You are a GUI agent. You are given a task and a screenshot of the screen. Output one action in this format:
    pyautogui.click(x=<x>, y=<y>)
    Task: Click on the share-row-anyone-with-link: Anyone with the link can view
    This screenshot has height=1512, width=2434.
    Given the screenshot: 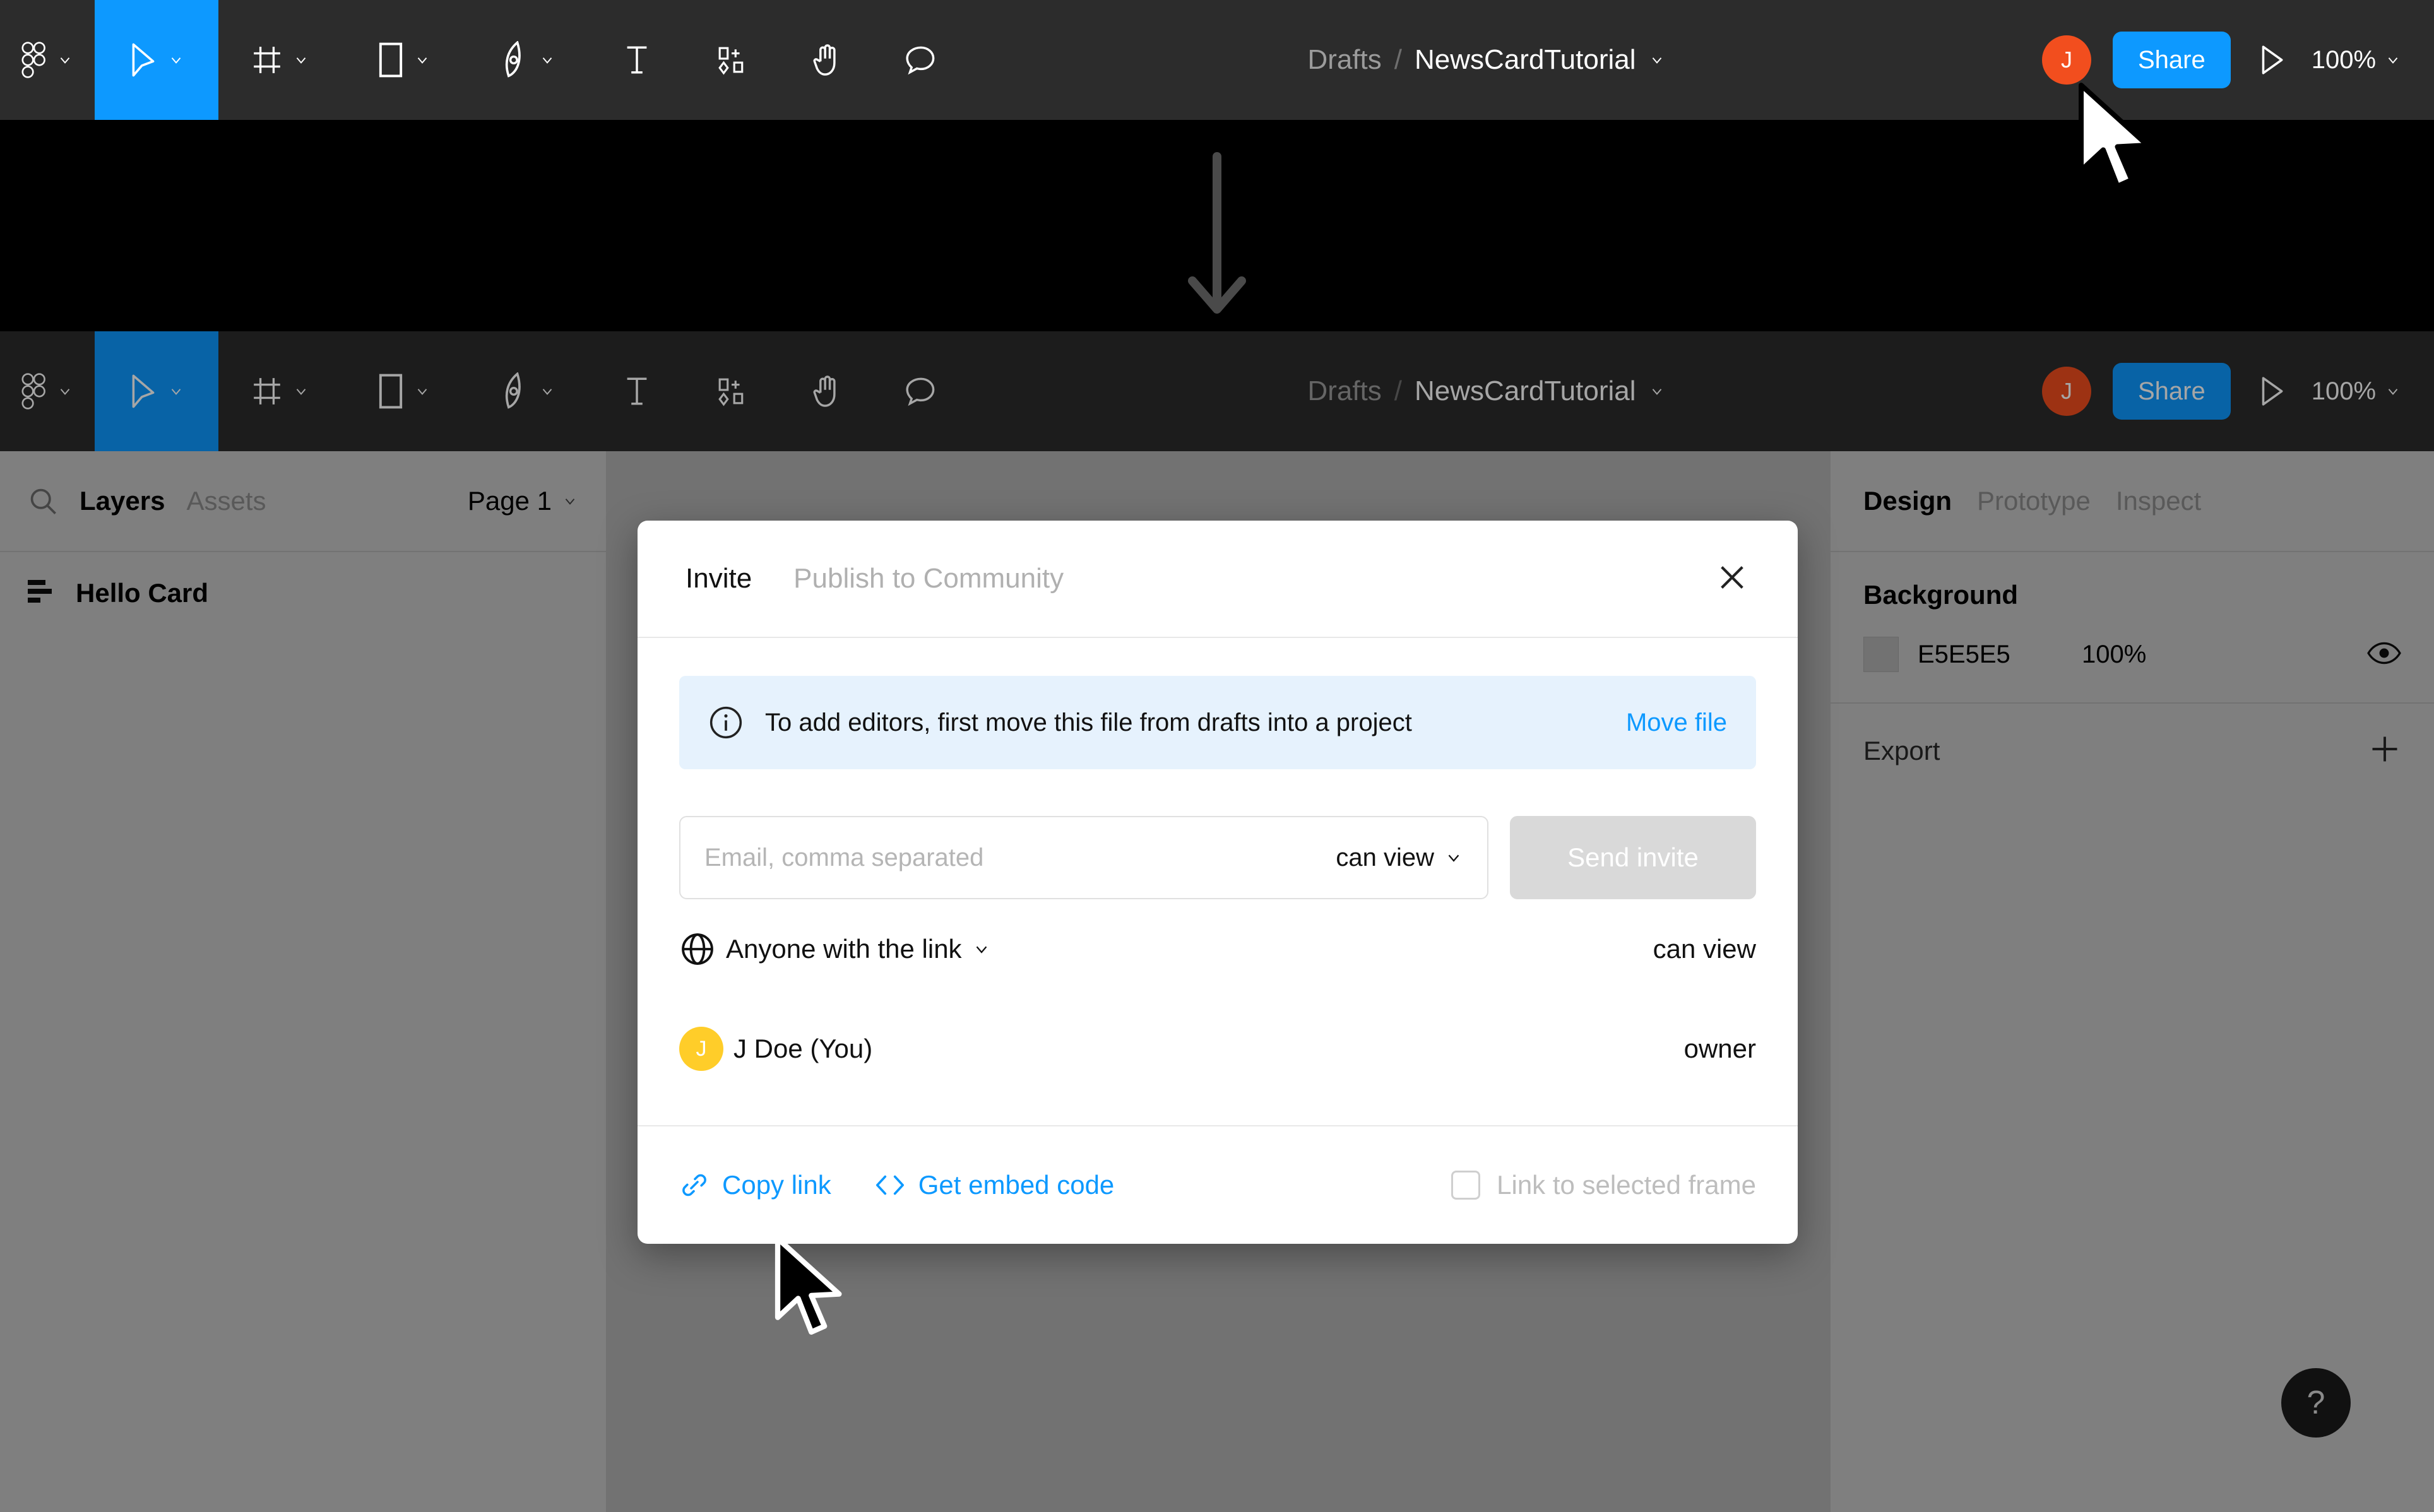 What is the action you would take?
    pyautogui.click(x=1217, y=949)
    